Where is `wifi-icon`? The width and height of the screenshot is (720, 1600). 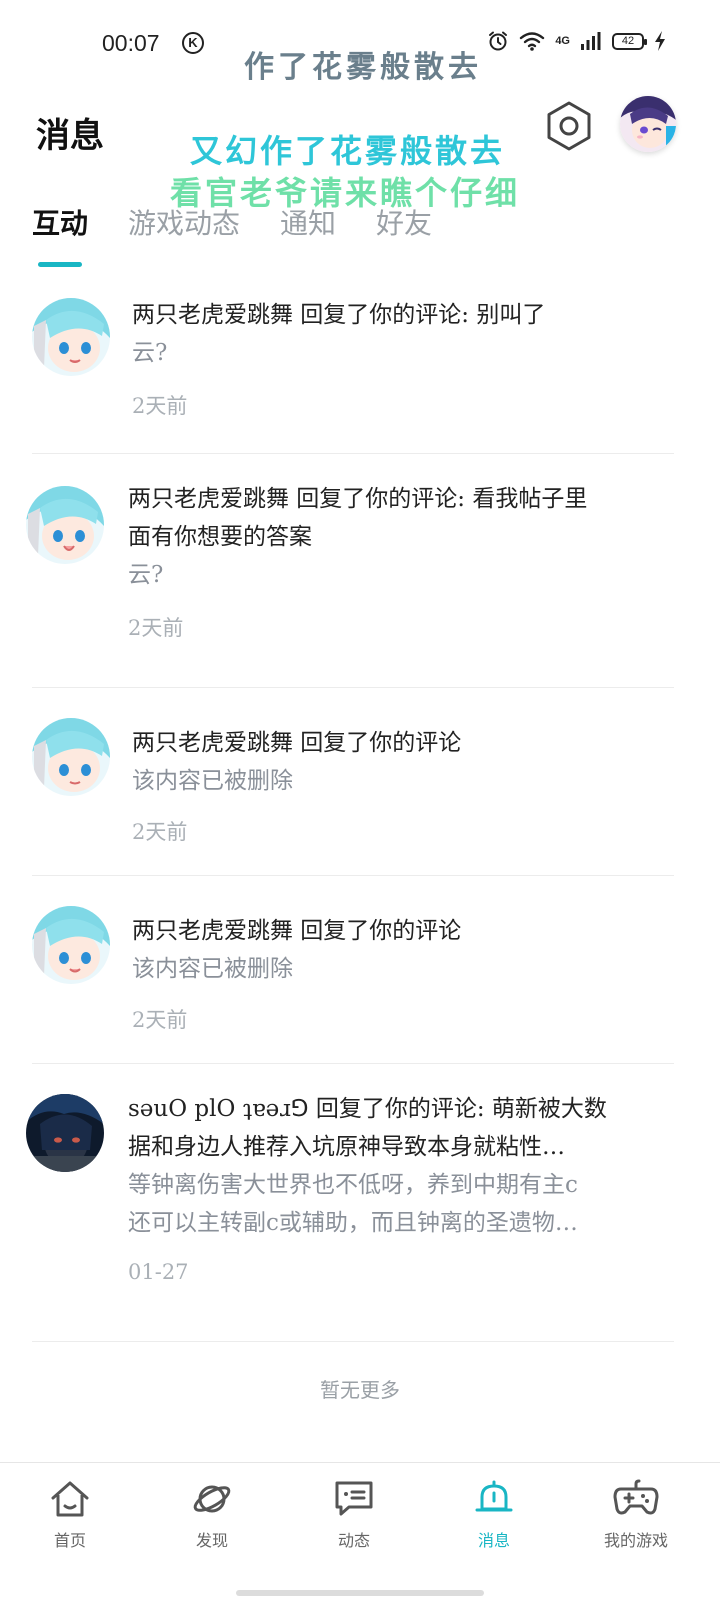 wifi-icon is located at coordinates (532, 41).